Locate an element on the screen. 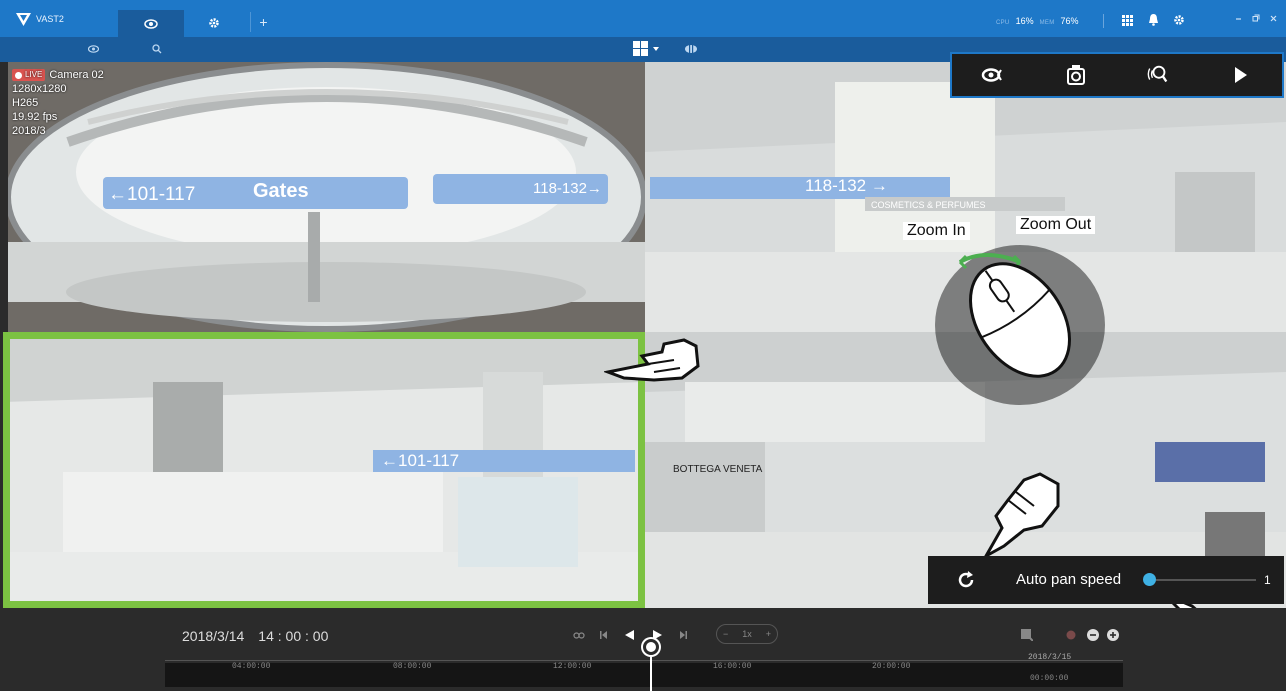 The width and height of the screenshot is (1286, 691). restore-icon is located at coordinates (1256, 18).